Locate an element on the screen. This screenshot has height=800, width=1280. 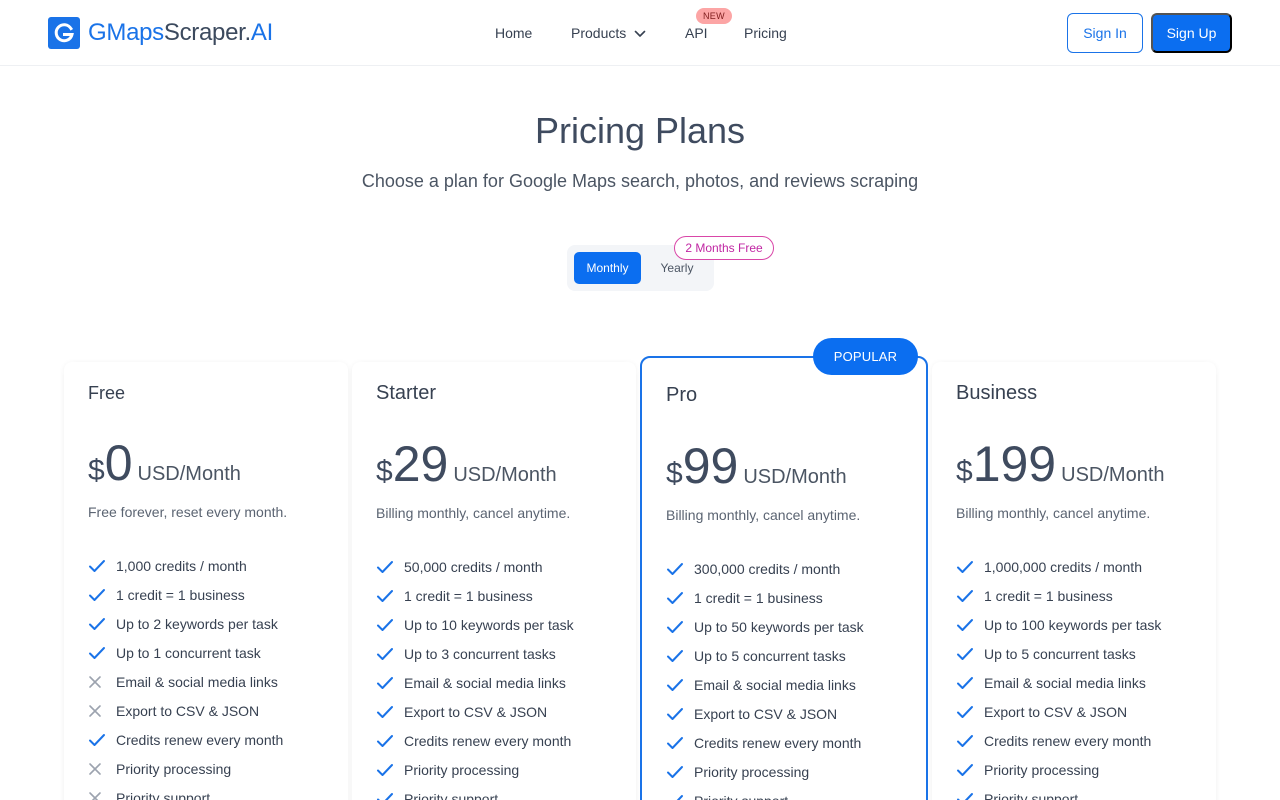
plan-price: $ 0 USD/Month is located at coordinates (164, 463).